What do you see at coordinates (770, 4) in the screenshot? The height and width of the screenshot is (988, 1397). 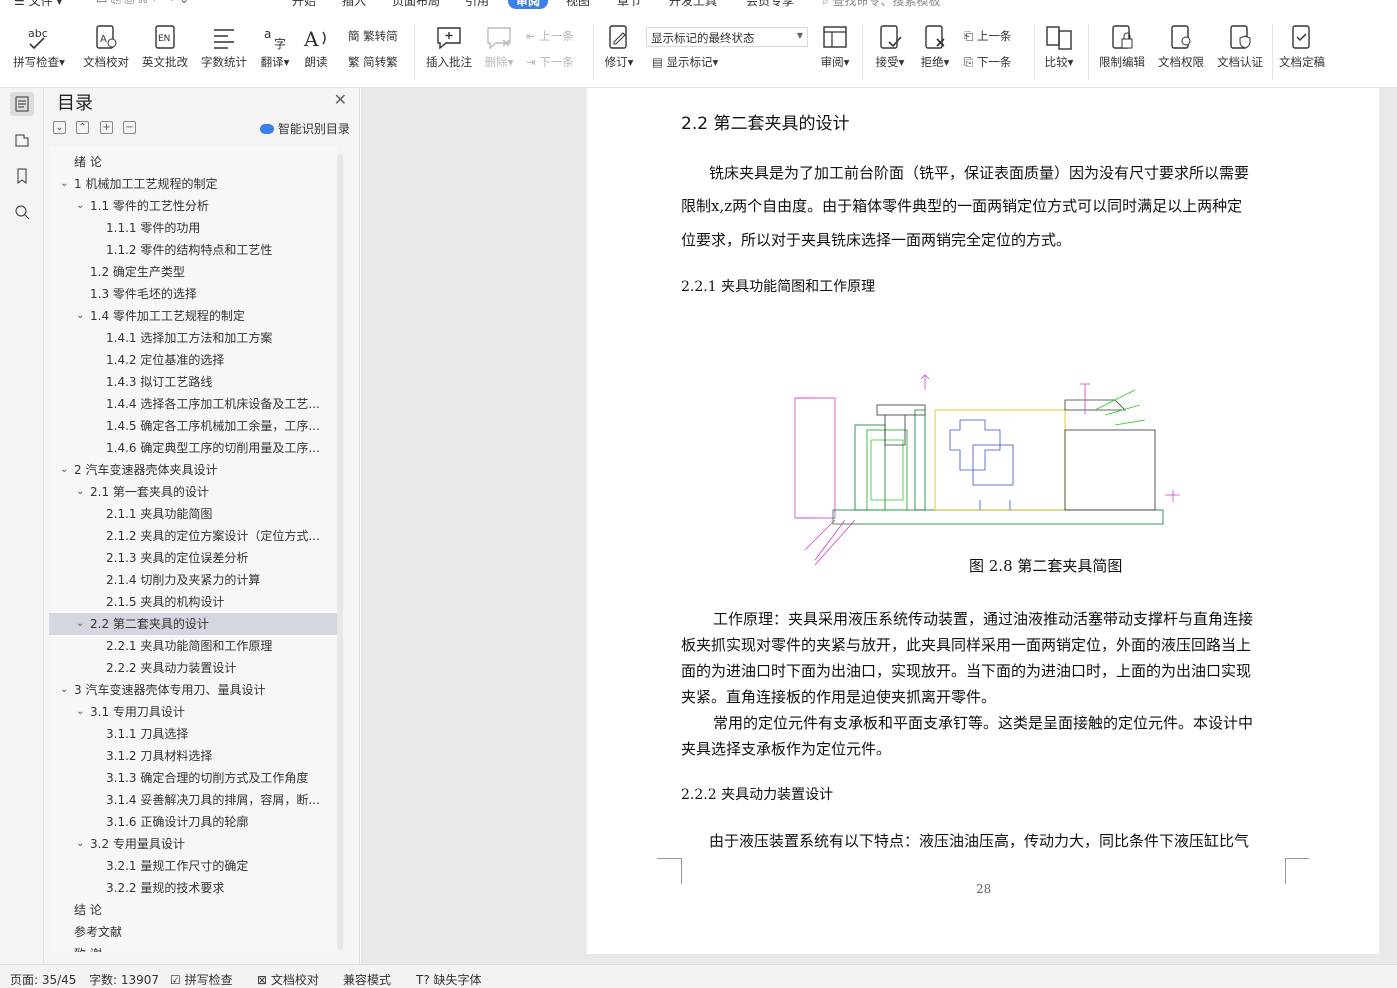 I see `tab-member: 会员专享` at bounding box center [770, 4].